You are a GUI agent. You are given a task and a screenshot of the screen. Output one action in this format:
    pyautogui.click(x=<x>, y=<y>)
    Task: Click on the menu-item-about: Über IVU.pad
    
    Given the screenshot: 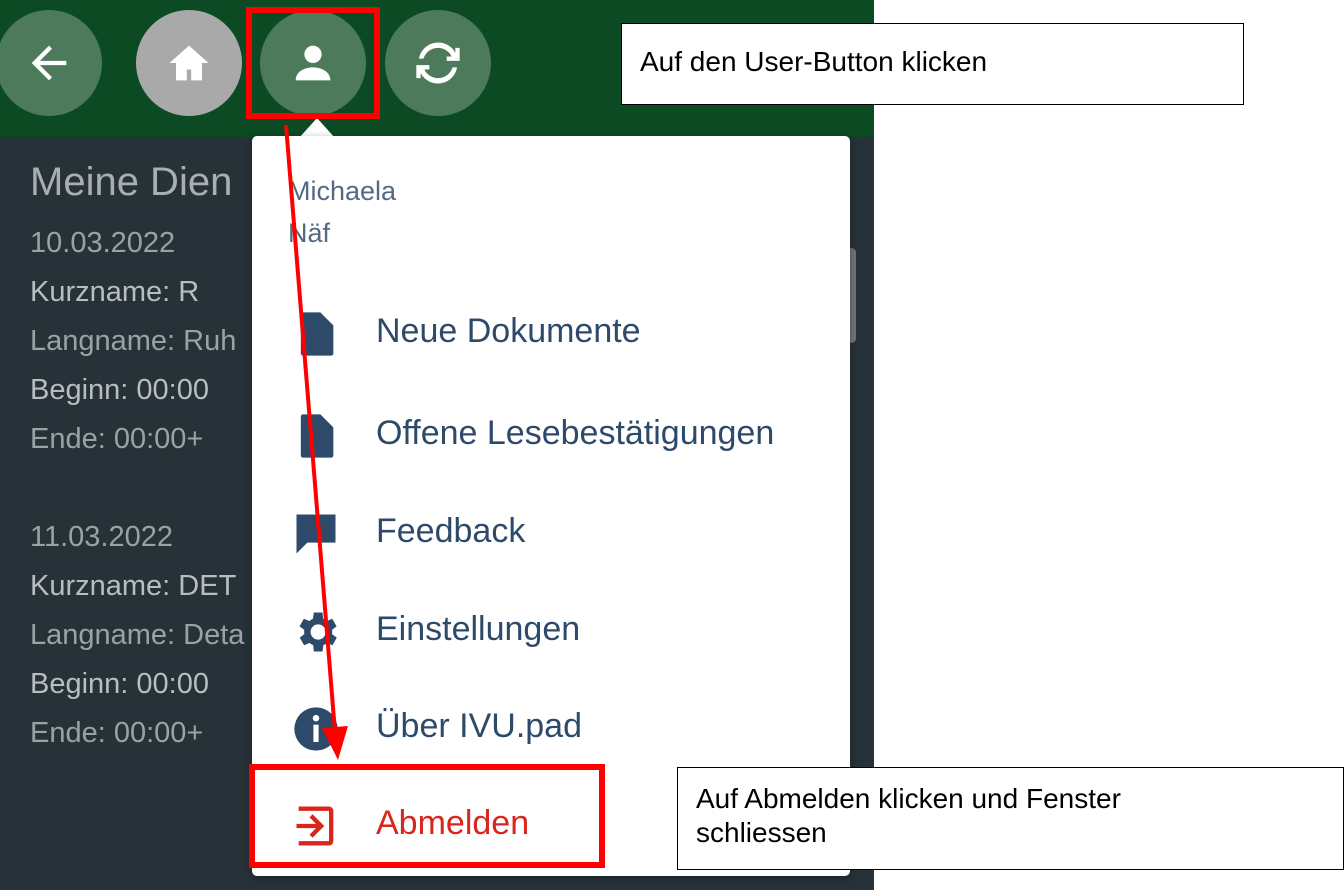 What is the action you would take?
    pyautogui.click(x=551, y=729)
    